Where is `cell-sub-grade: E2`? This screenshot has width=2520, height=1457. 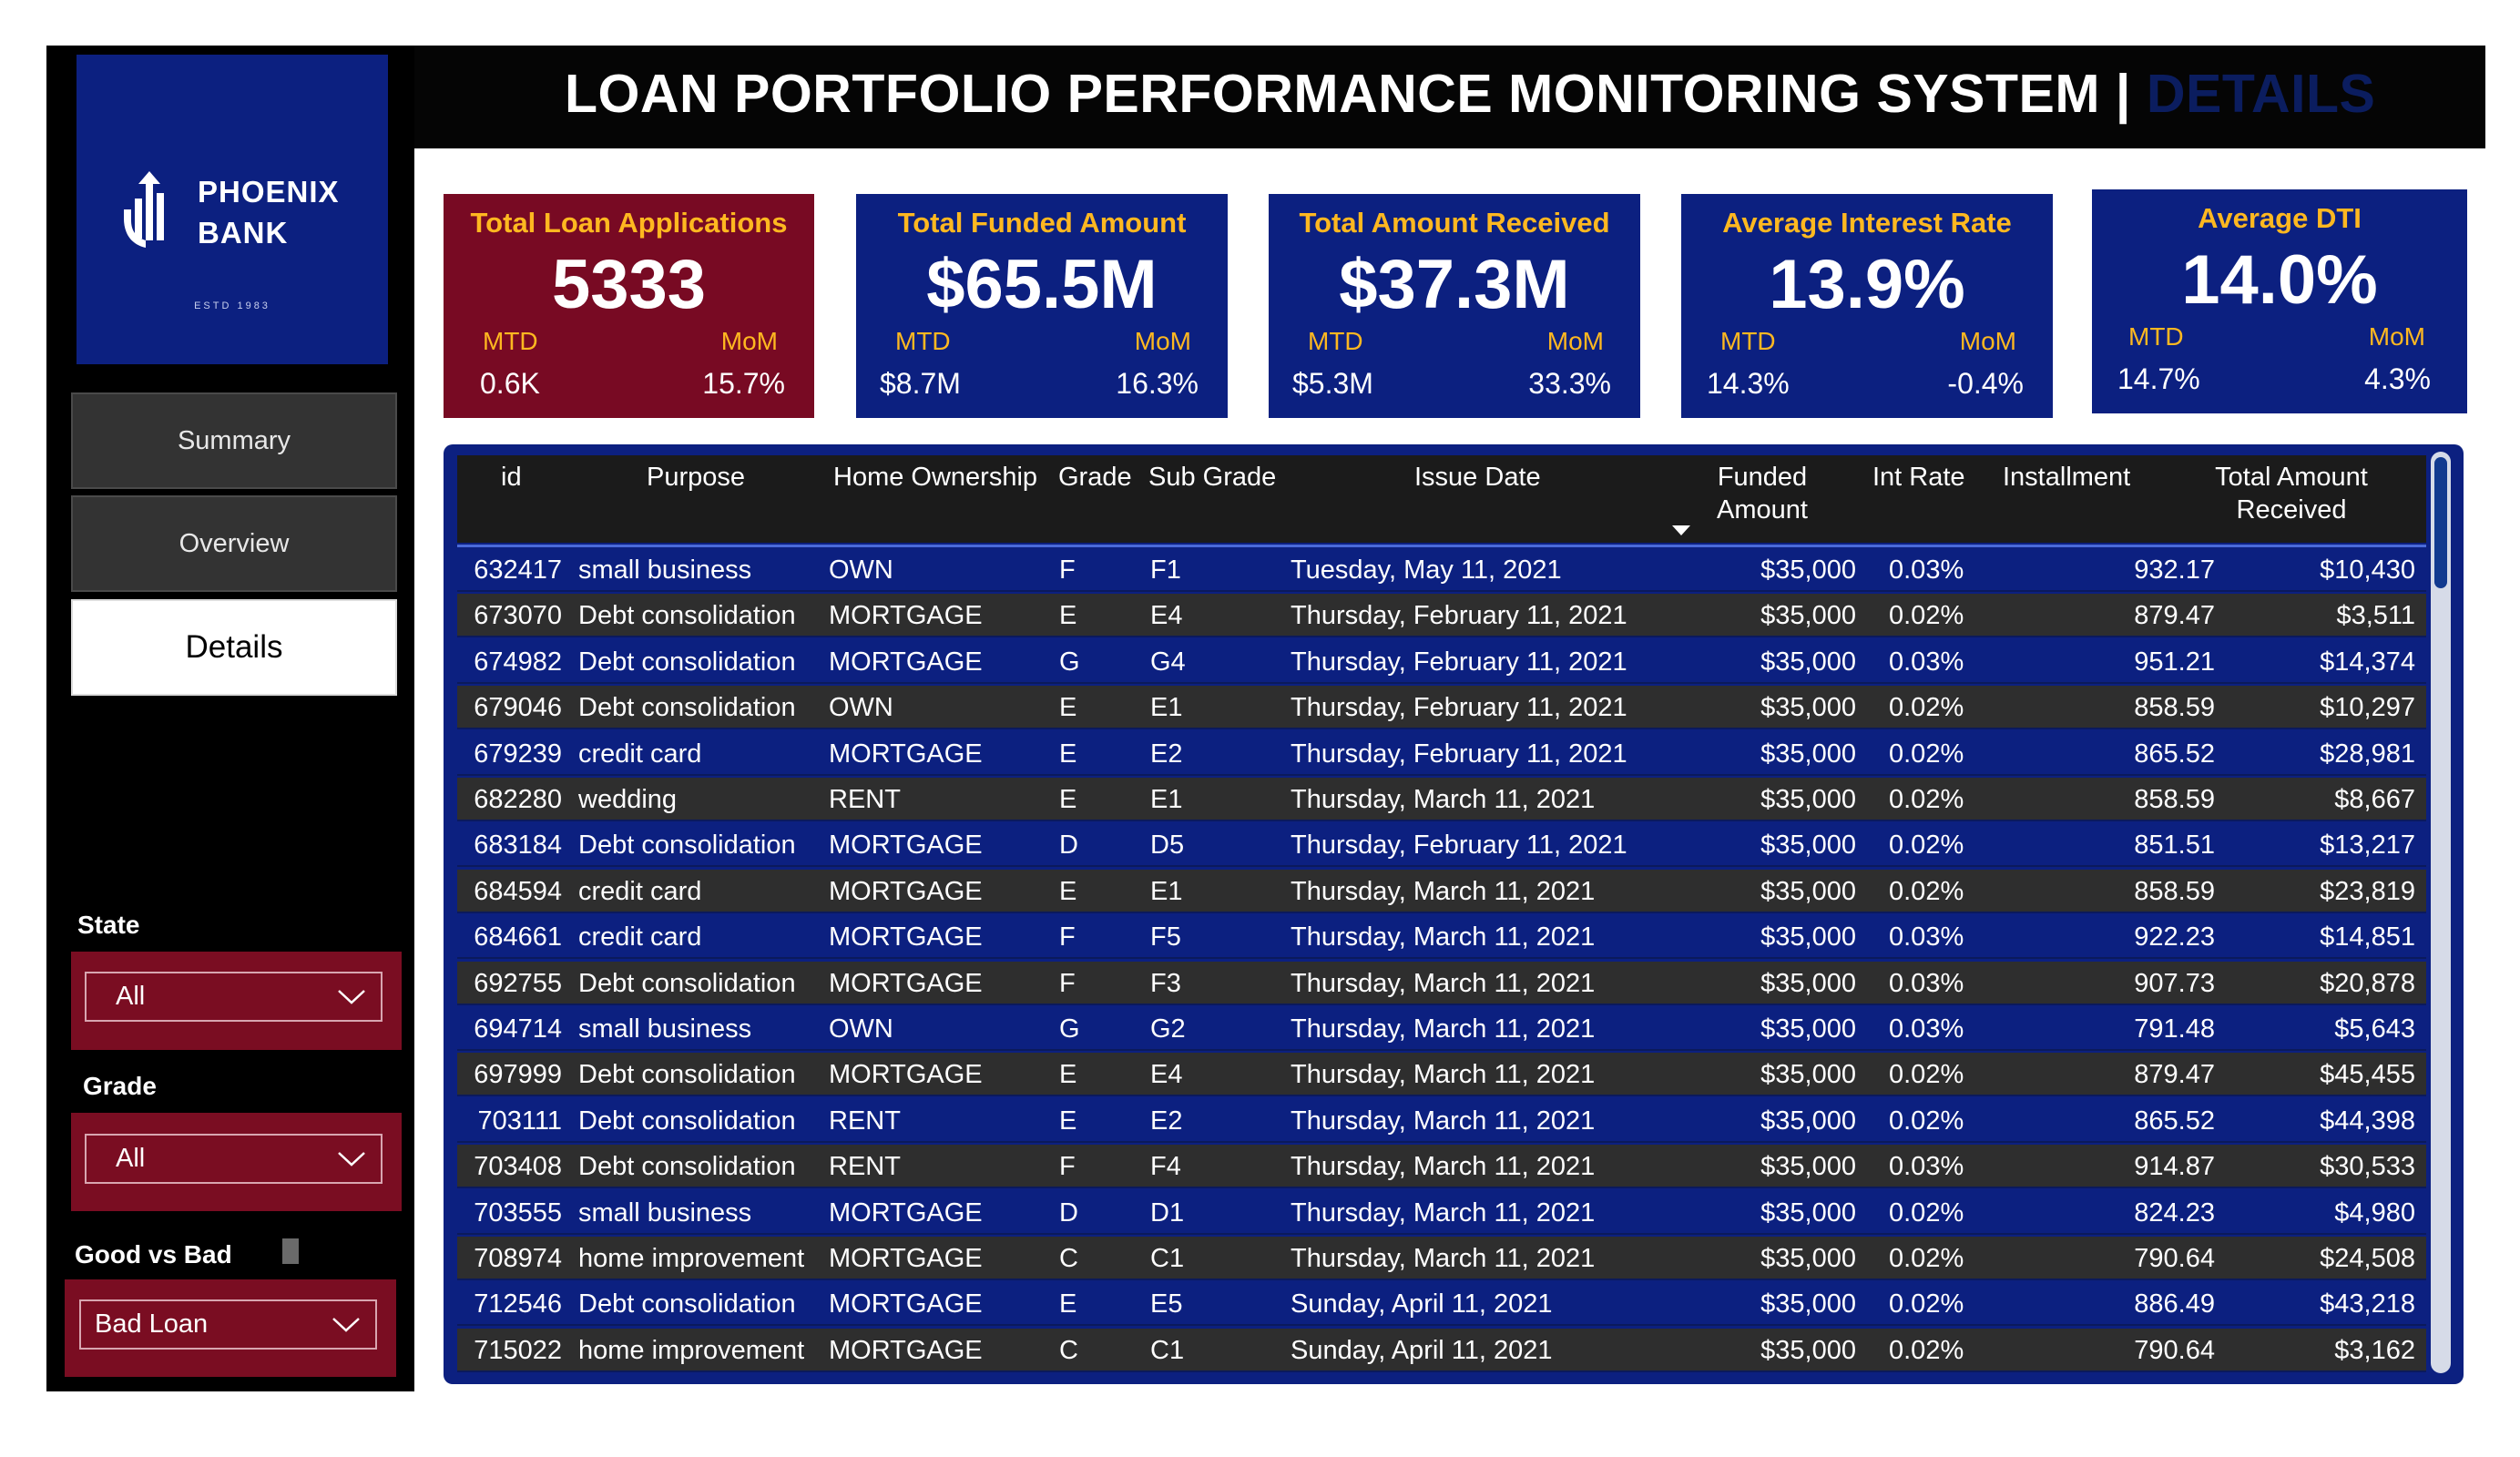
cell-sub-grade: E2 is located at coordinates (1166, 754).